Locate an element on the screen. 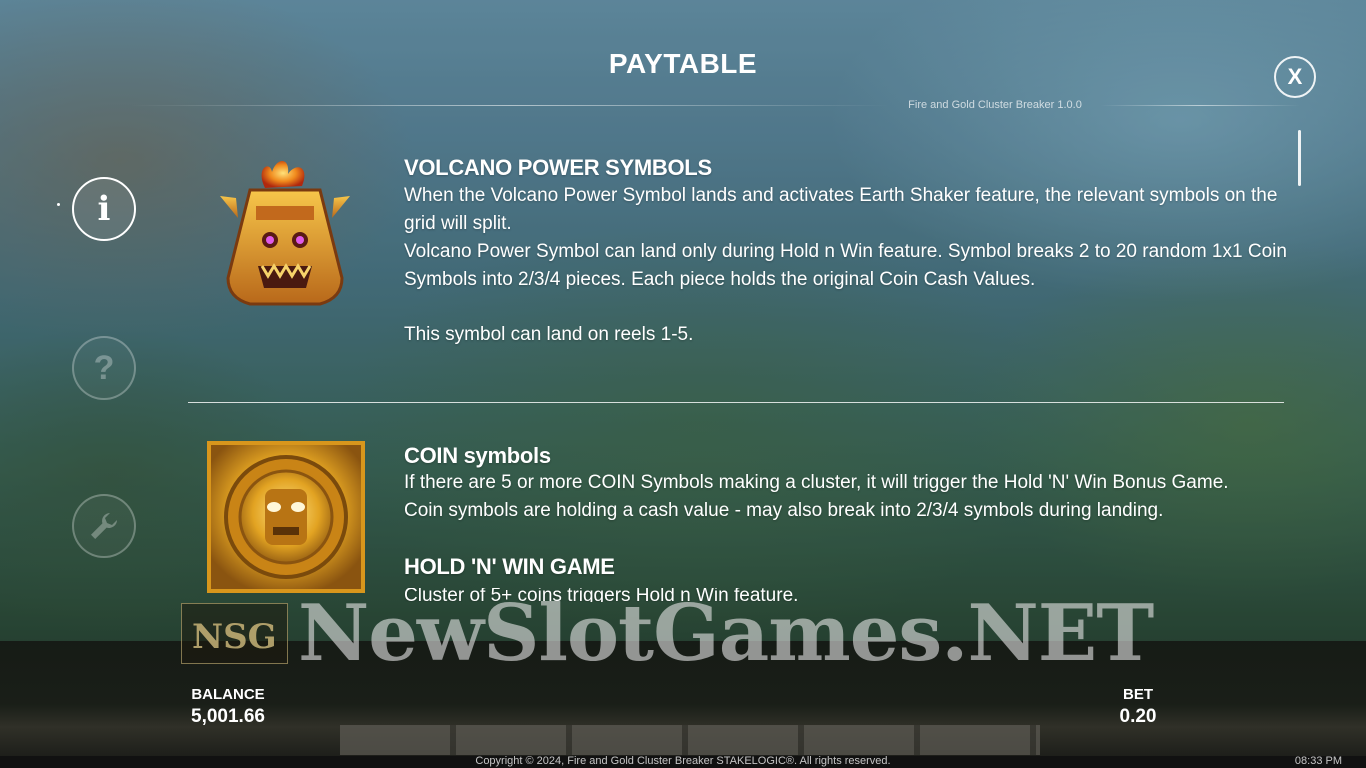  watermark-text: NewSlotGames.NET is located at coordinates (726, 633).